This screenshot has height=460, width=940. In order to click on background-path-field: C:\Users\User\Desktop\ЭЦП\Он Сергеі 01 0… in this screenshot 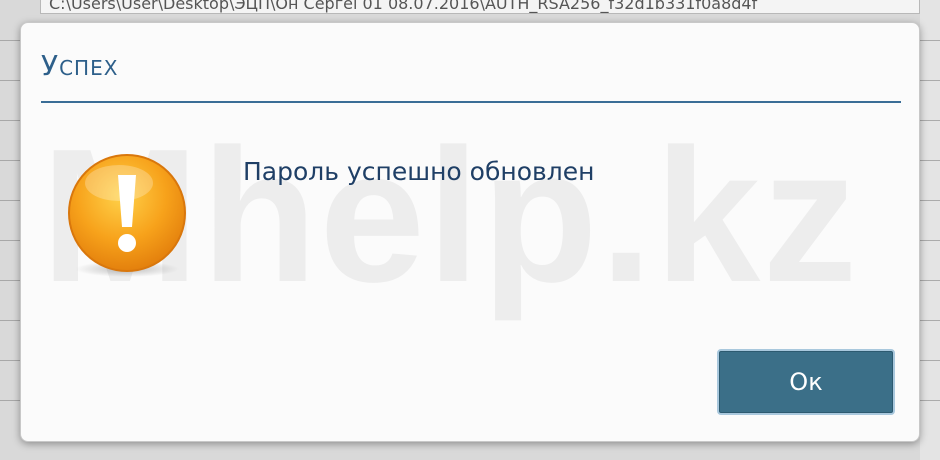, I will do `click(480, 7)`.